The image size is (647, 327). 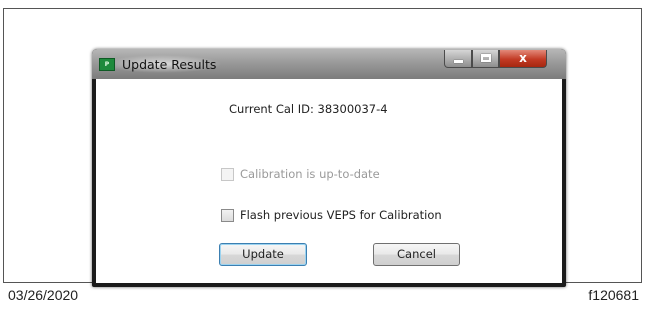 What do you see at coordinates (458, 59) in the screenshot?
I see `minimize-button` at bounding box center [458, 59].